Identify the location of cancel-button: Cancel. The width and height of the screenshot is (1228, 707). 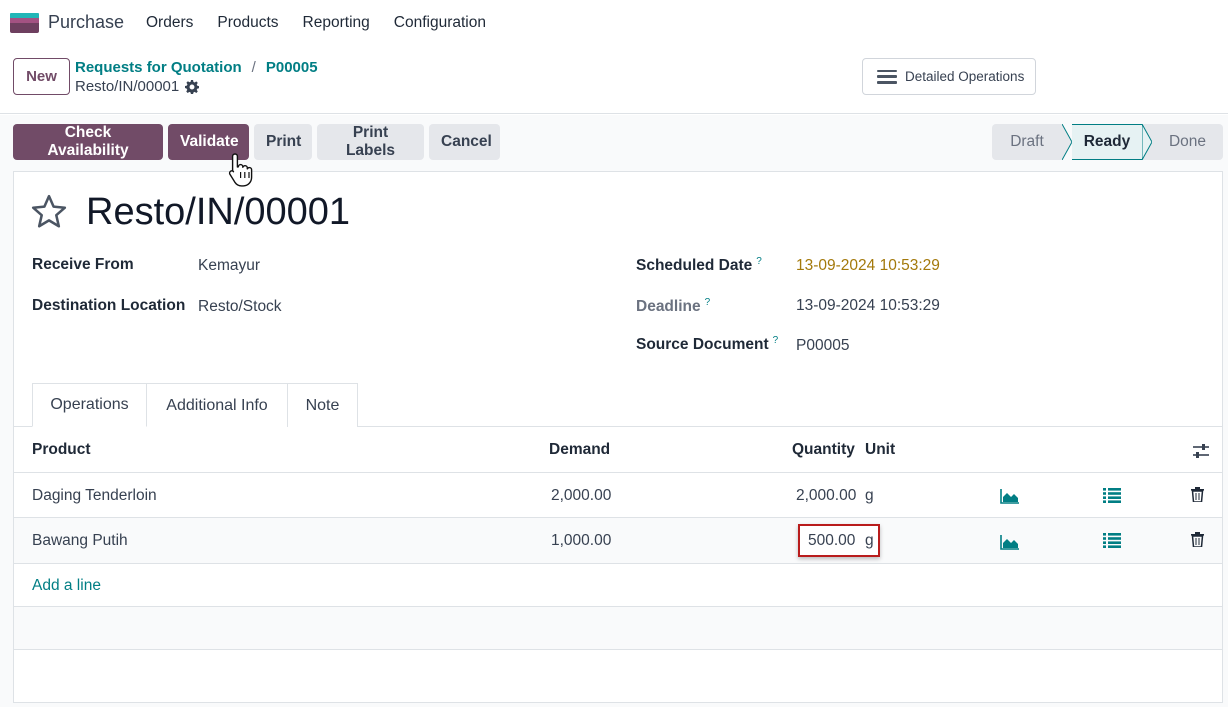
(464, 142).